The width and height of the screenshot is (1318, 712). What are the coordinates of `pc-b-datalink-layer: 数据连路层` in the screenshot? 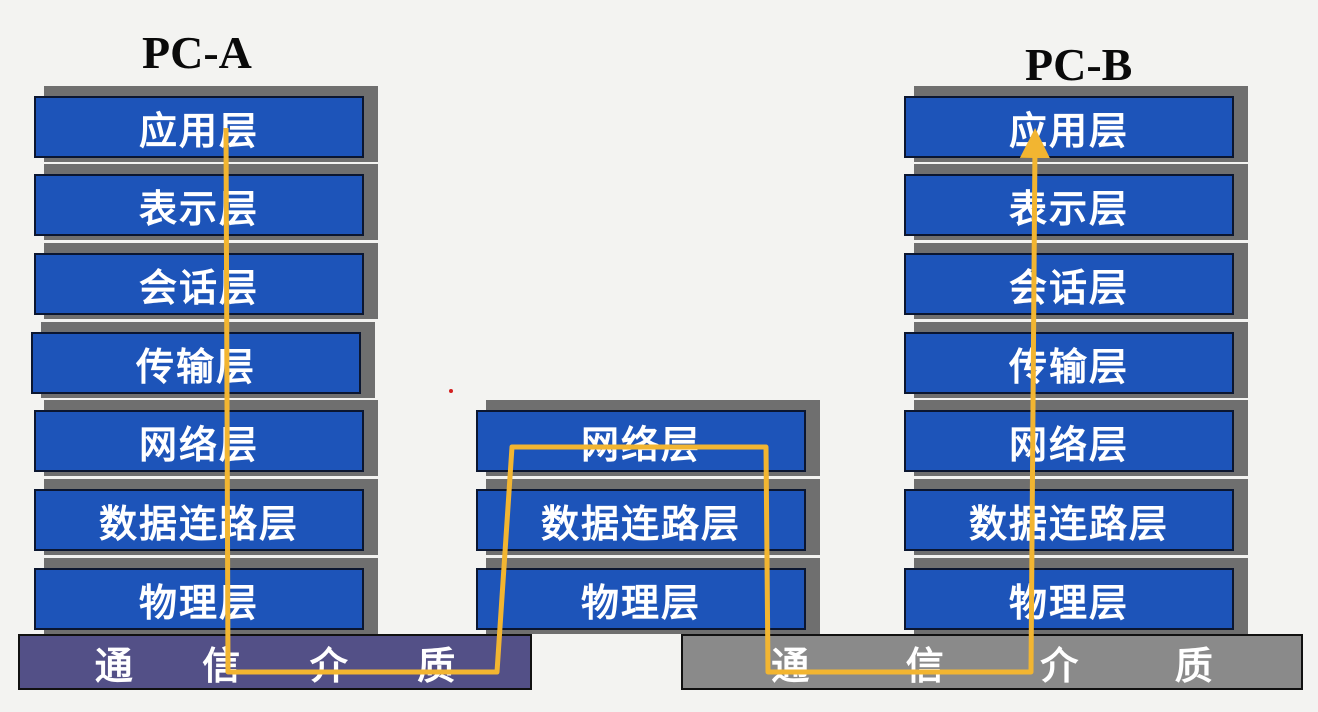 It's located at (1076, 517).